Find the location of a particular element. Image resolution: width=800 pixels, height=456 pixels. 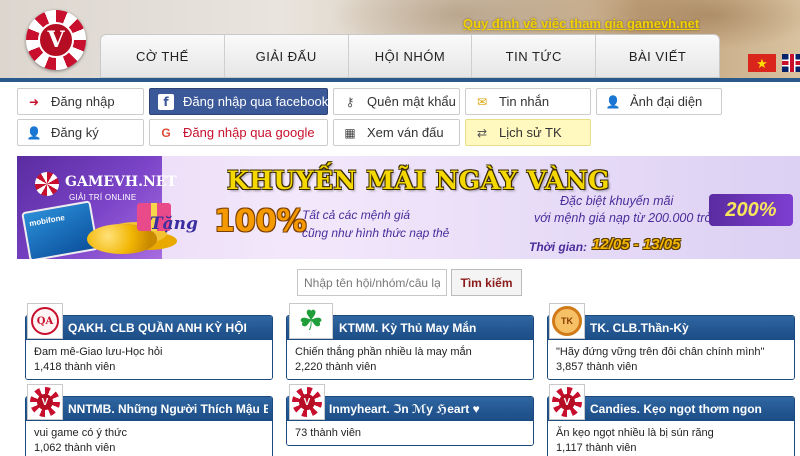

history-icon: ⇄ is located at coordinates (482, 132).